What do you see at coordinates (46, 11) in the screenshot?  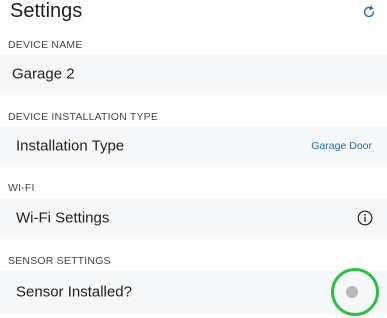 I see `page-title: Settings` at bounding box center [46, 11].